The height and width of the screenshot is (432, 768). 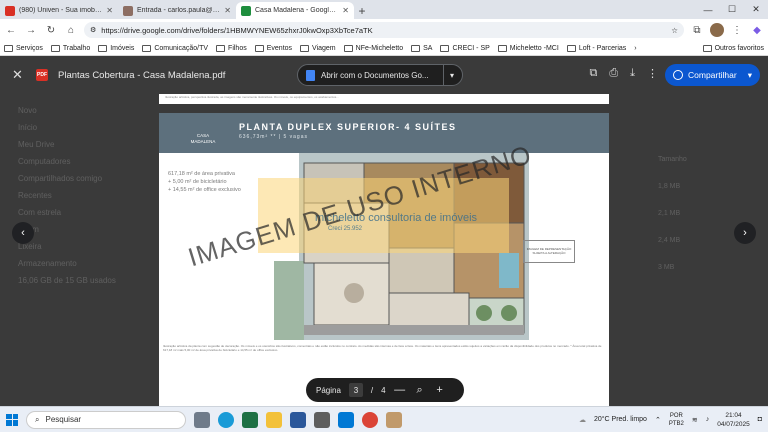 What do you see at coordinates (279, 48) in the screenshot?
I see `bookmark-label: Eventos` at bounding box center [279, 48].